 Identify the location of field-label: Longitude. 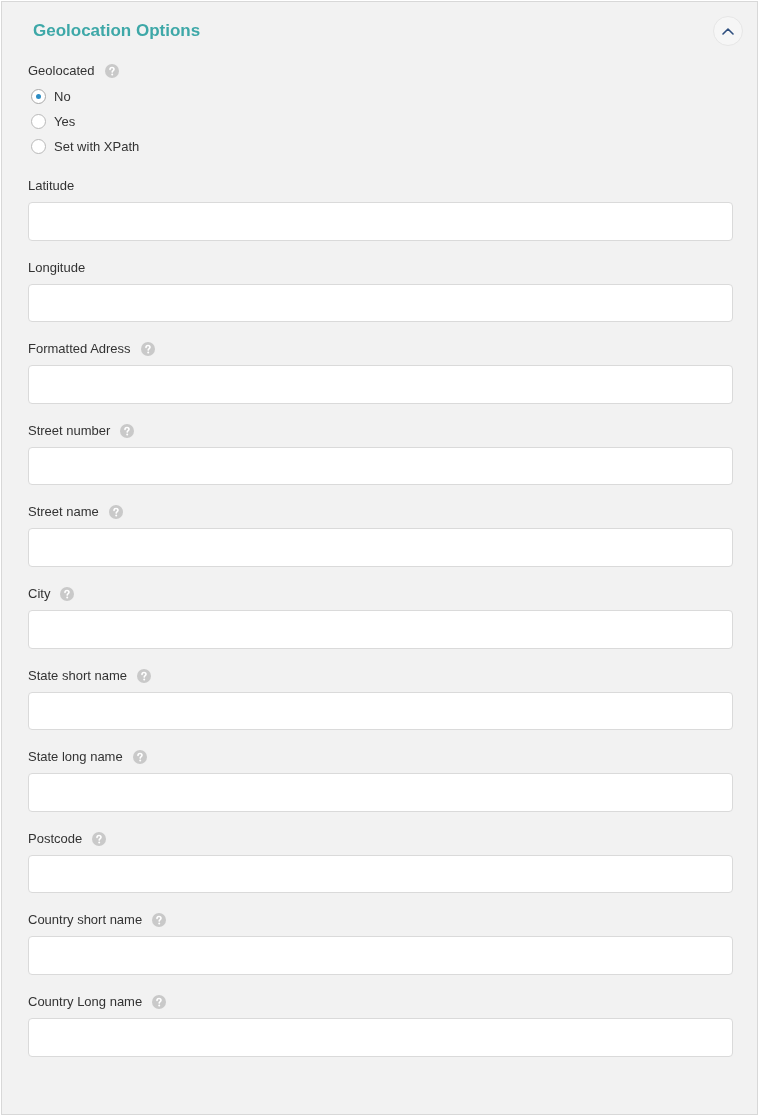
(57, 267).